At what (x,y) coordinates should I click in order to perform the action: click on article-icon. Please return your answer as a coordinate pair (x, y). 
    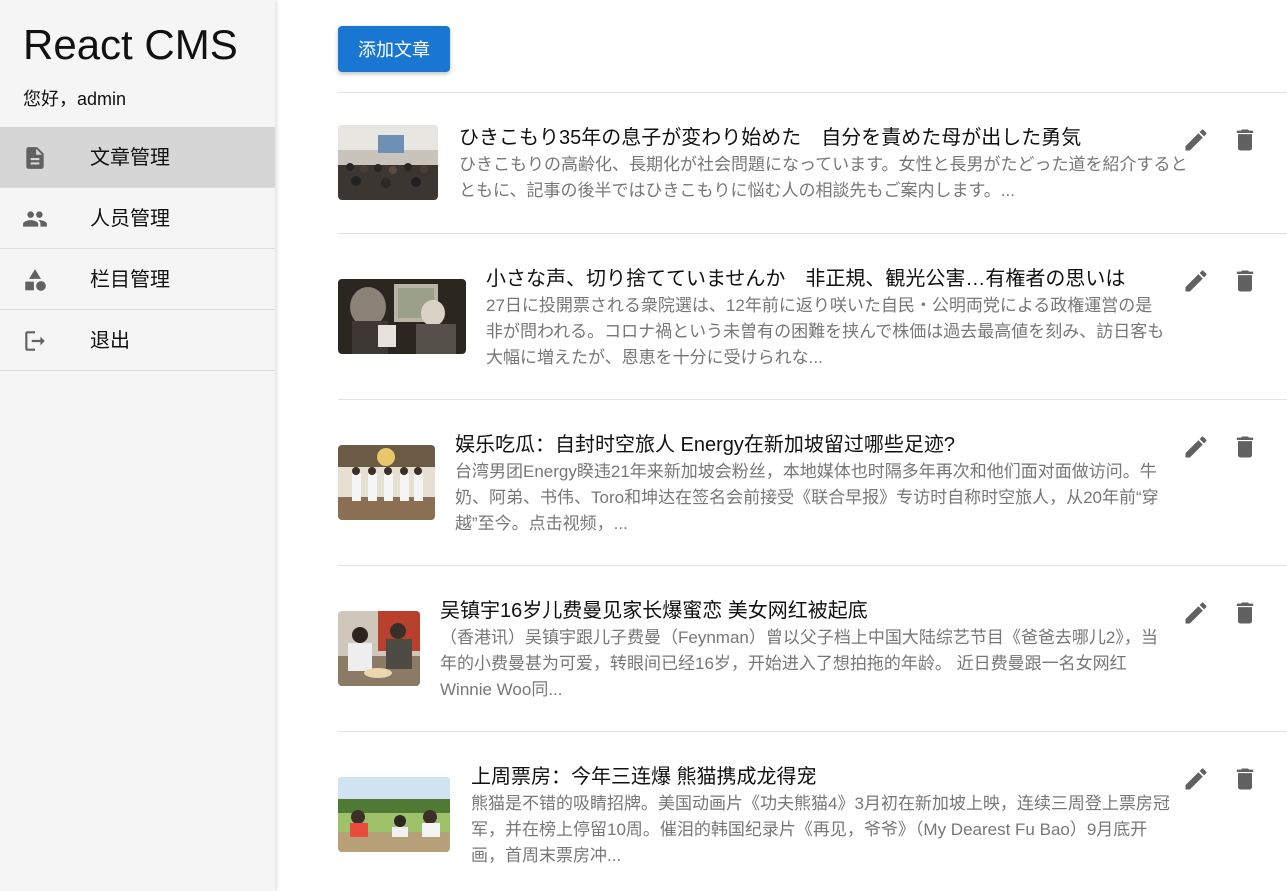
    Looking at the image, I should click on (35, 158).